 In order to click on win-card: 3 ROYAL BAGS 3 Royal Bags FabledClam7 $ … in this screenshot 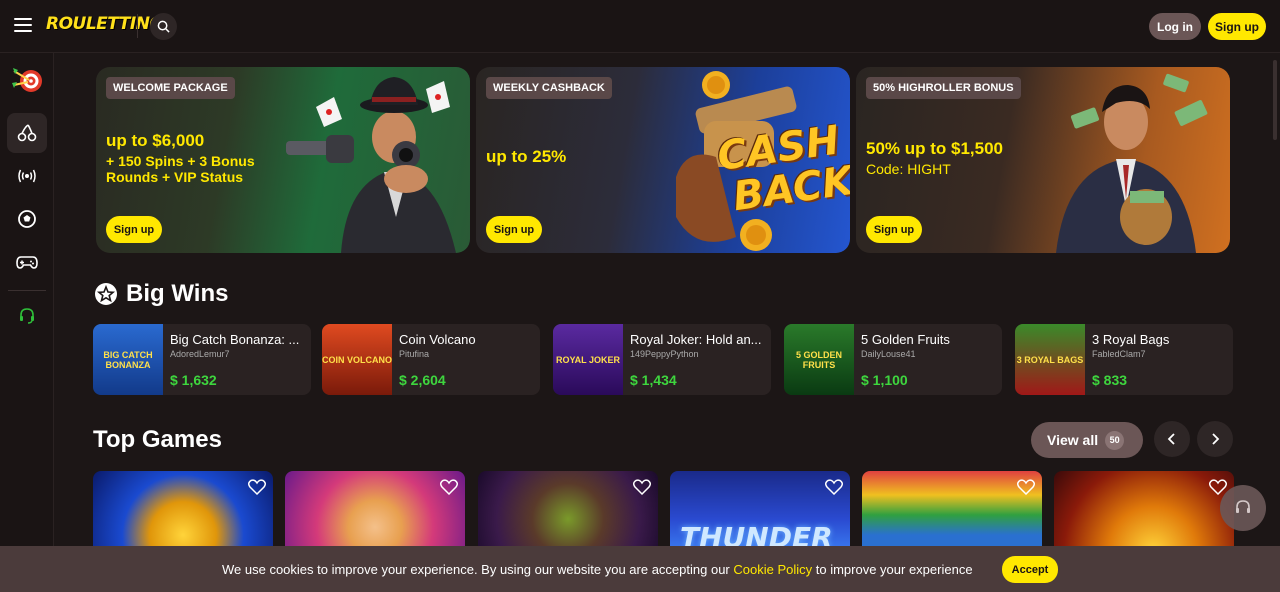, I will do `click(1124, 359)`.